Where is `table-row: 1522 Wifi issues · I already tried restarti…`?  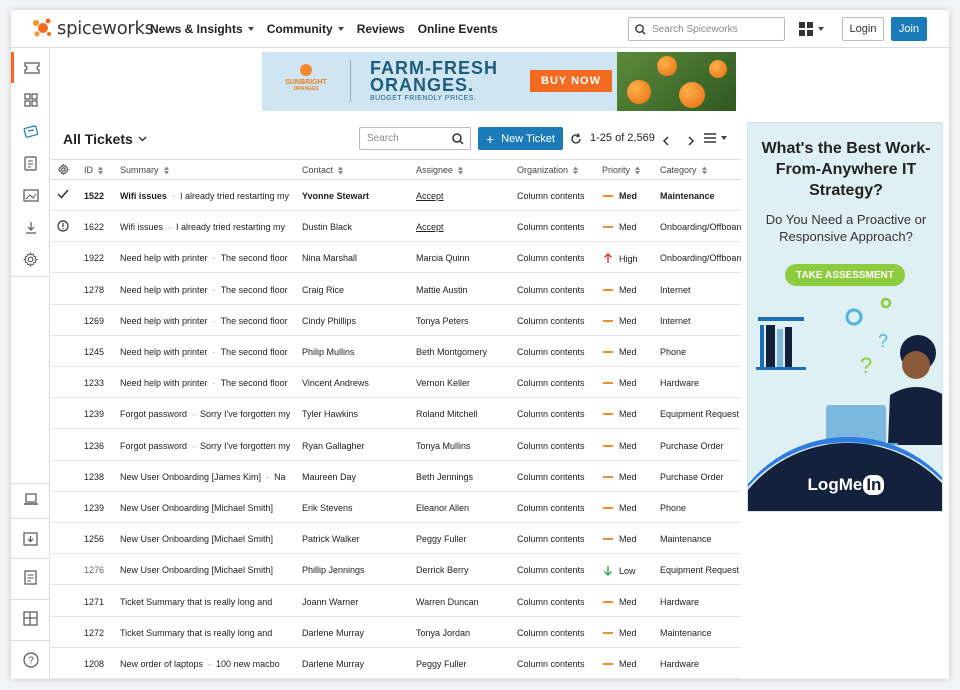 table-row: 1522 Wifi issues · I already tried restarti… is located at coordinates (396, 195).